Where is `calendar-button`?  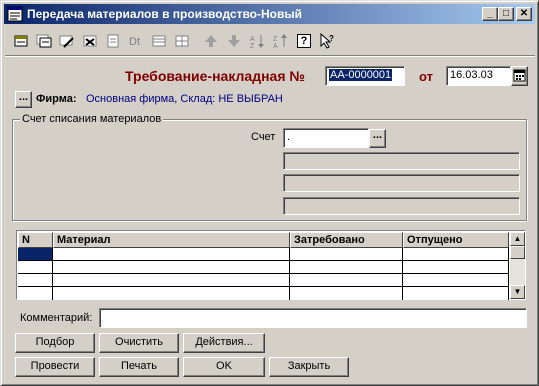 calendar-button is located at coordinates (519, 76).